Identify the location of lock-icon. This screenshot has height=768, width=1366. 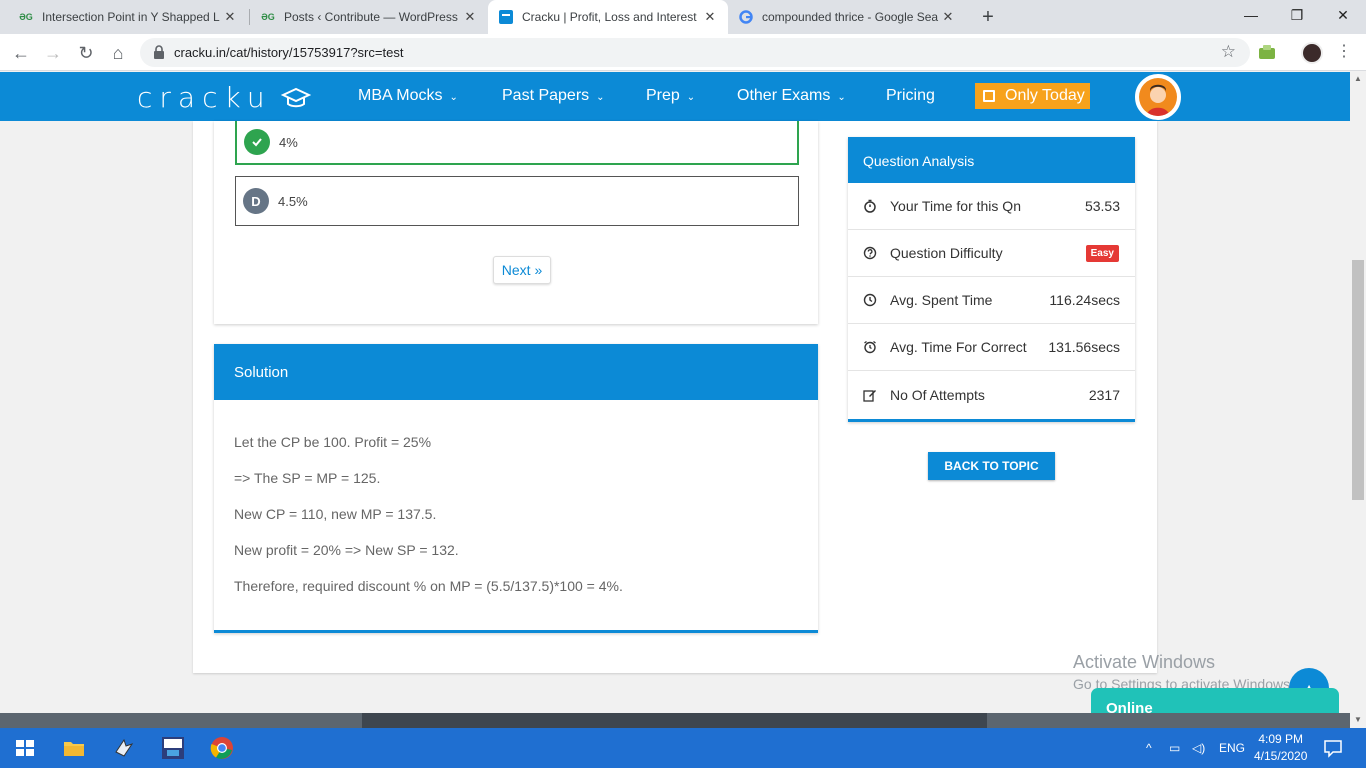
(159, 52).